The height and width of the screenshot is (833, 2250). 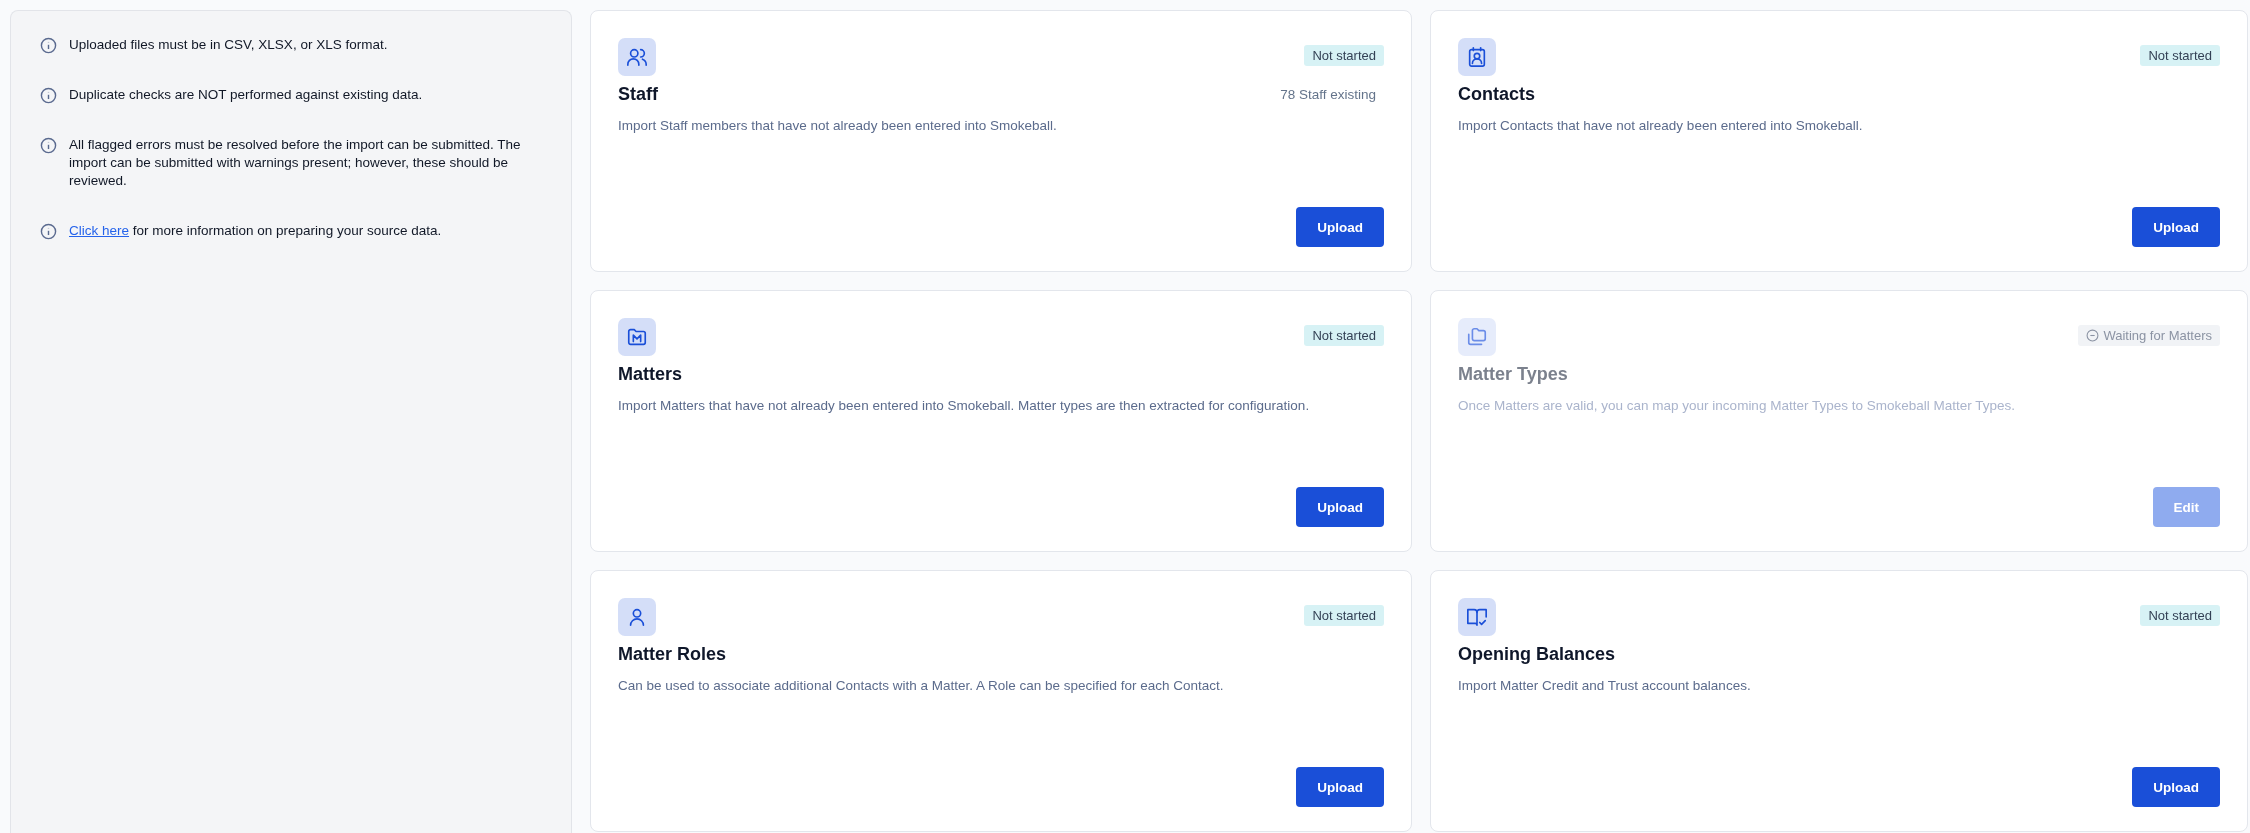 I want to click on card-description: Import Matter Credit and Trust account balances., so click(x=1605, y=686).